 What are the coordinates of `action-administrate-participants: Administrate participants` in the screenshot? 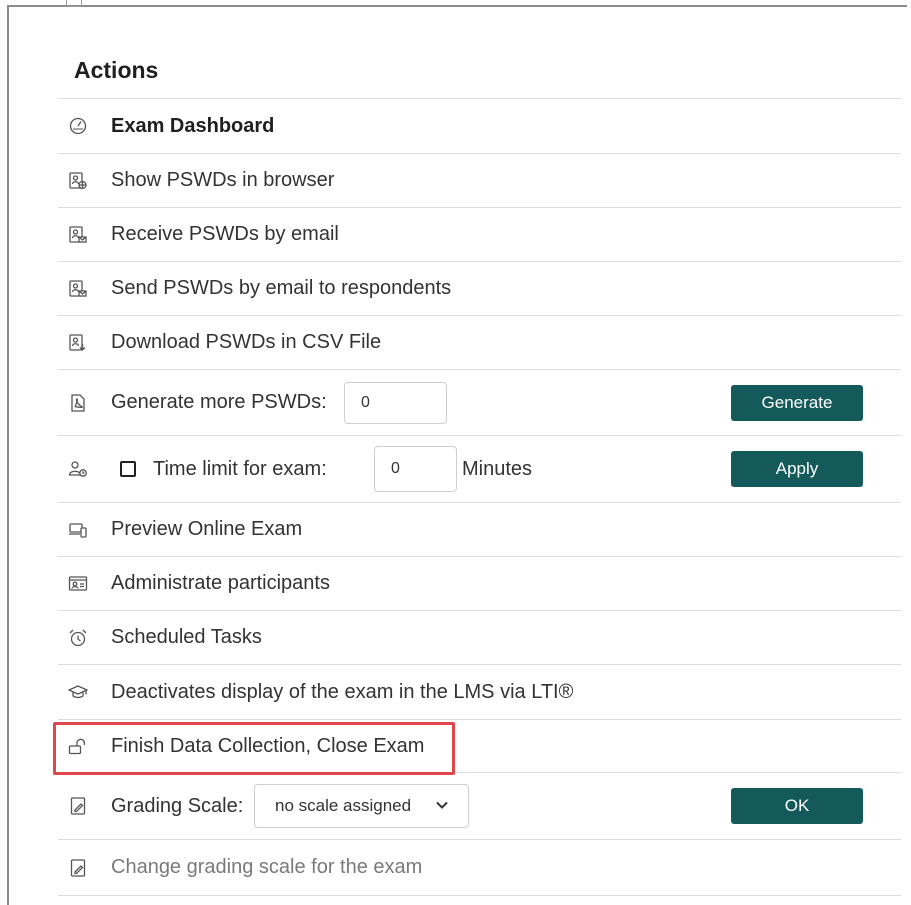 It's located at (479, 584).